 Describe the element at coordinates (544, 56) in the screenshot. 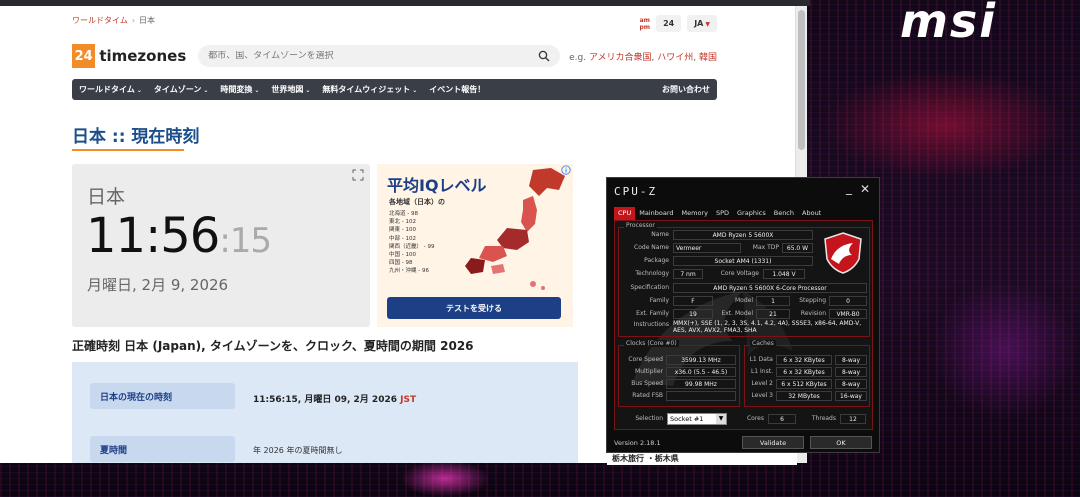

I see `search-icon` at that location.